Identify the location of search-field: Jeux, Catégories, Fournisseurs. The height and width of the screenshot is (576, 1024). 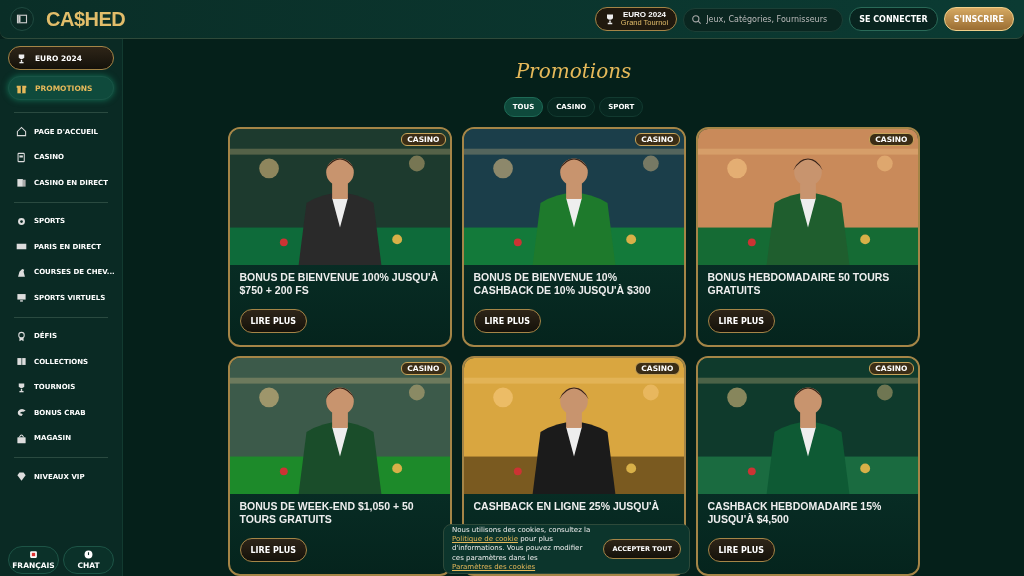
(763, 19).